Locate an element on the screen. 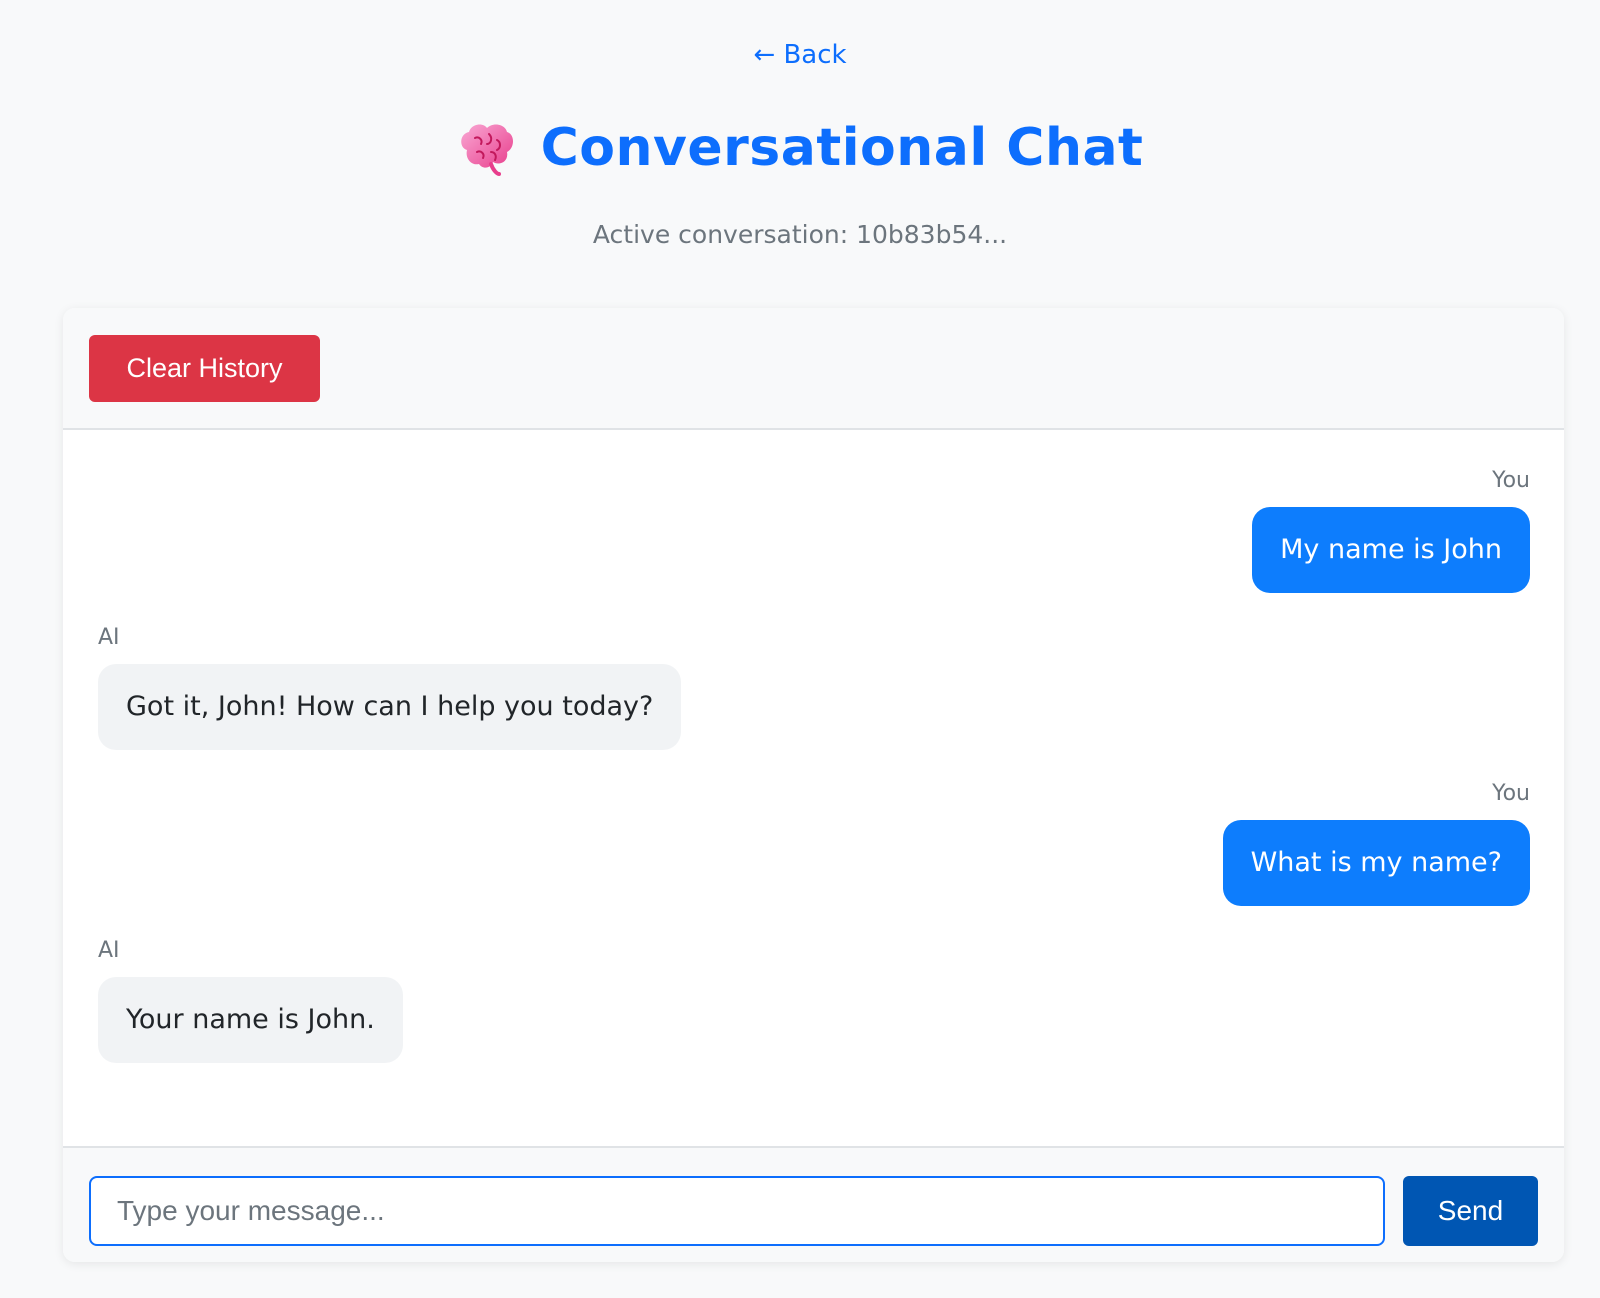  message-item: You What is my name? is located at coordinates (1376, 843).